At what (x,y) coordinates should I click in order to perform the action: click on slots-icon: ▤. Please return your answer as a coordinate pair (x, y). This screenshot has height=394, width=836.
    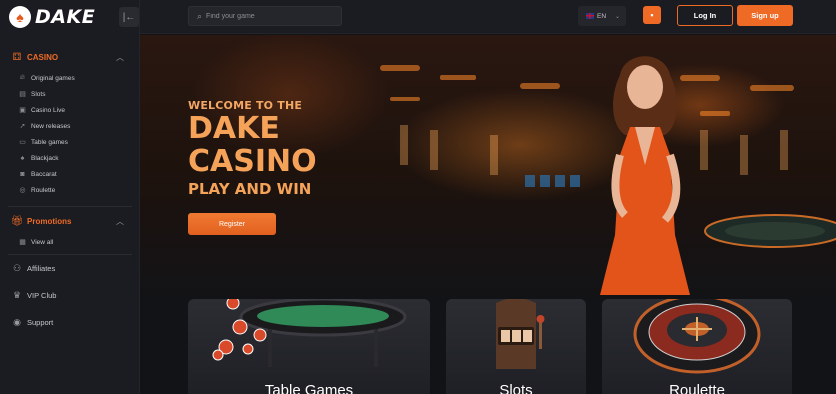
    Looking at the image, I should click on (22, 94).